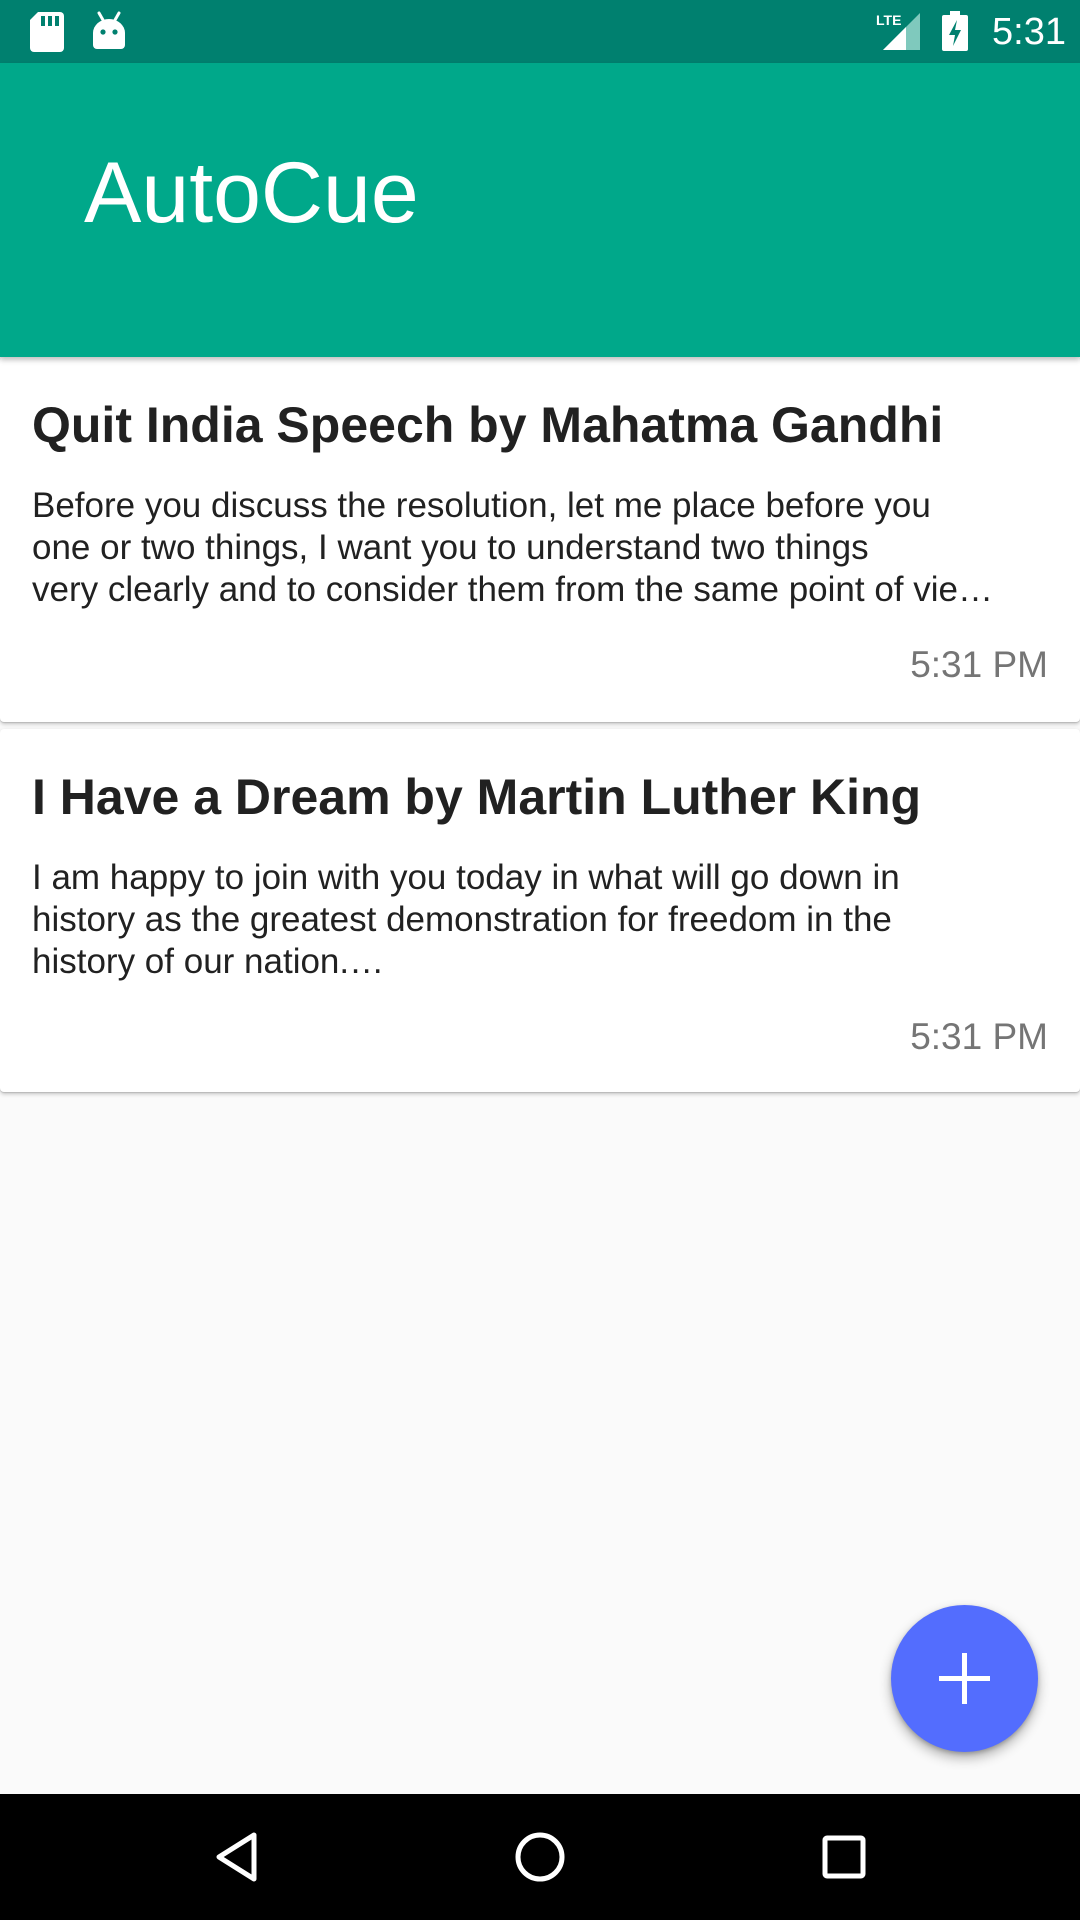 The height and width of the screenshot is (1920, 1080). What do you see at coordinates (898, 33) in the screenshot?
I see `lte-signal-icon: LTE` at bounding box center [898, 33].